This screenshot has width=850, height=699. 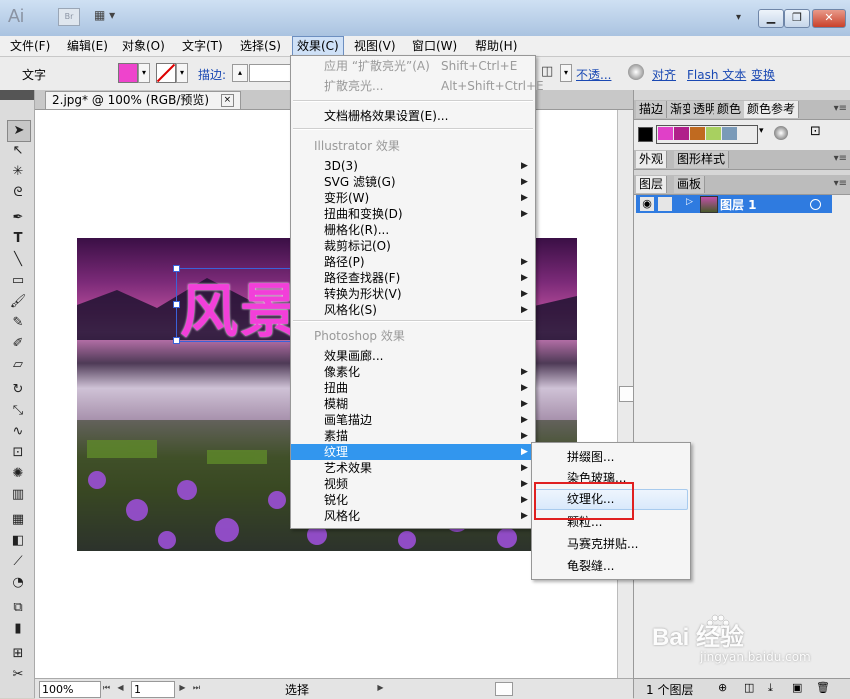 I want to click on base-color-swatch, so click(x=645, y=134).